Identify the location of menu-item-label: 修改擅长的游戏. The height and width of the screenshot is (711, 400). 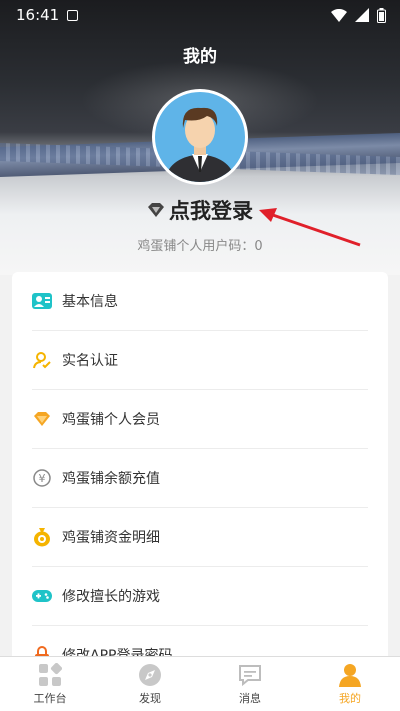
(111, 597).